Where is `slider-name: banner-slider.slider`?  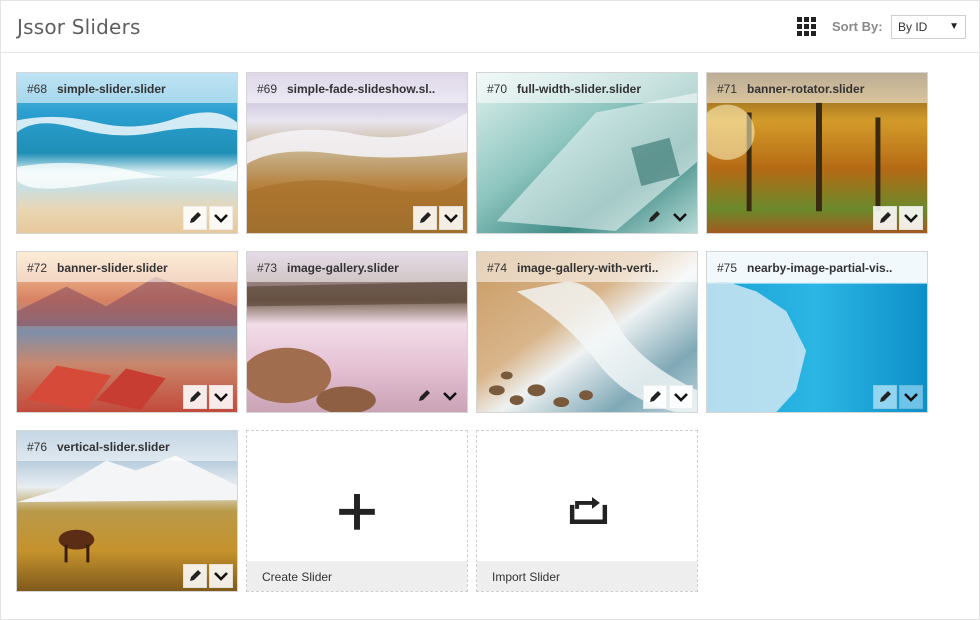
slider-name: banner-slider.slider is located at coordinates (112, 268).